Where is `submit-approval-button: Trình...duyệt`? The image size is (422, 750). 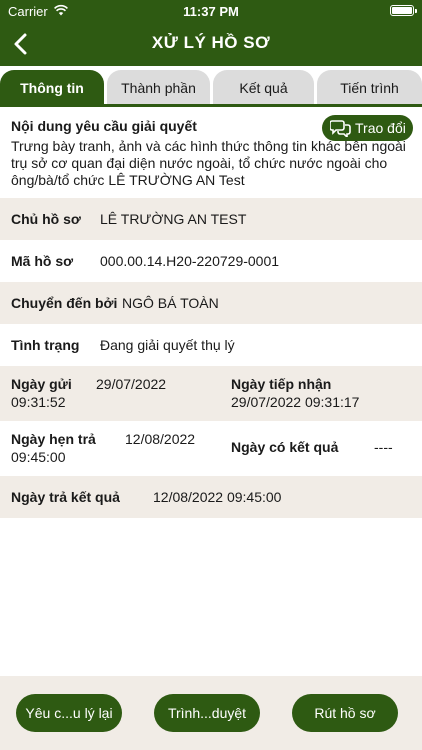
submit-approval-button: Trình...duyệt is located at coordinates (207, 713).